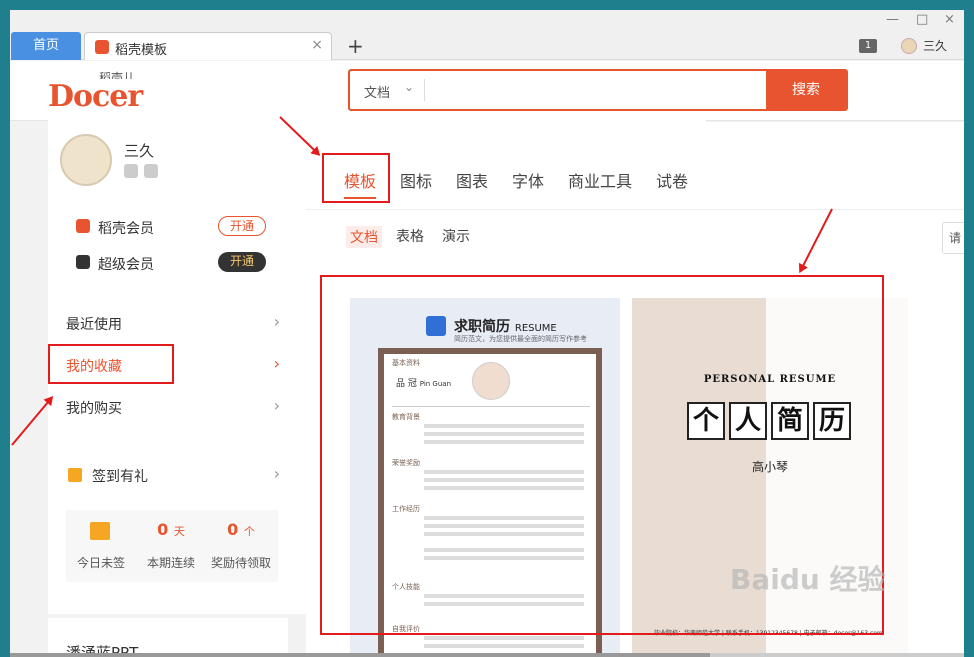 The height and width of the screenshot is (657, 974). Describe the element at coordinates (317, 45) in the screenshot. I see `tab-close-icon: ×` at that location.